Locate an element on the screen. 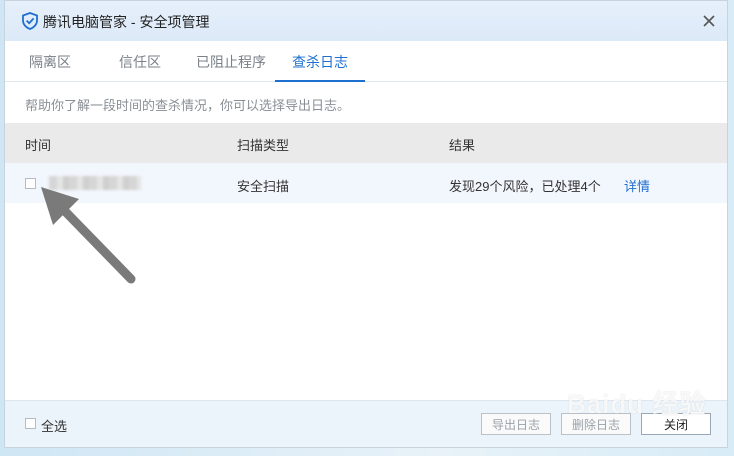  header-scan-type: 扫描类型 is located at coordinates (263, 145).